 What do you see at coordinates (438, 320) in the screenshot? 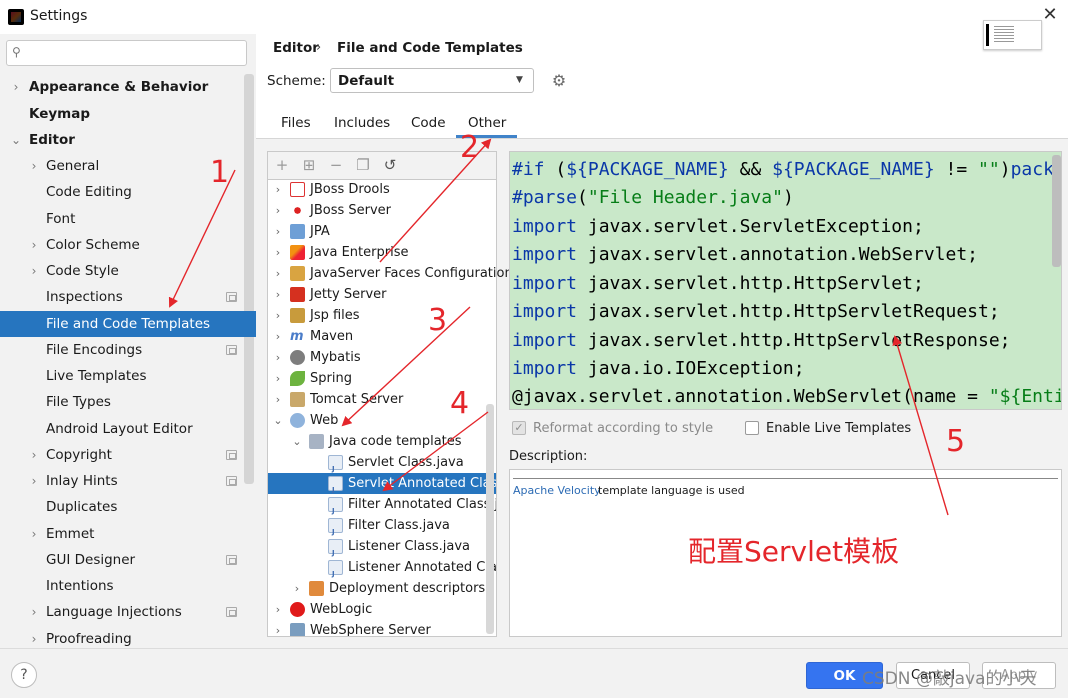
I see `annotation-number-3: 3` at bounding box center [438, 320].